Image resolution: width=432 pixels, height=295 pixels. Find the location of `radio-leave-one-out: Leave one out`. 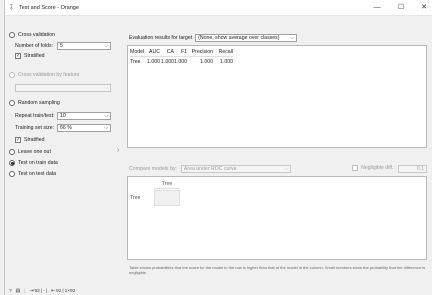

radio-leave-one-out: Leave one out is located at coordinates (30, 152).